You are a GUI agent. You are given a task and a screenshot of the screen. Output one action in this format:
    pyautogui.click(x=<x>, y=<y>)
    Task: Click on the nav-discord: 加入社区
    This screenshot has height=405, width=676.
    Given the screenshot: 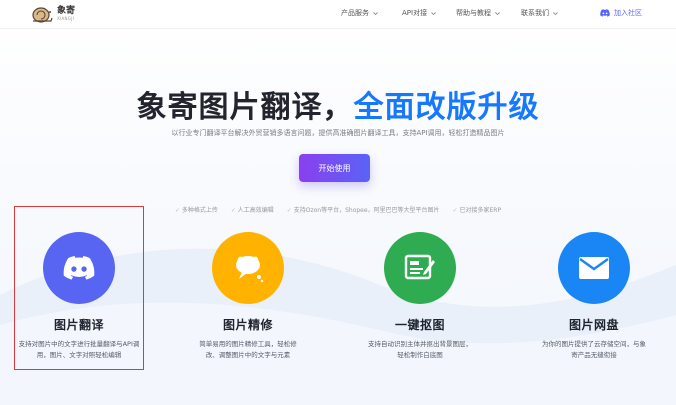 What is the action you would take?
    pyautogui.click(x=621, y=13)
    